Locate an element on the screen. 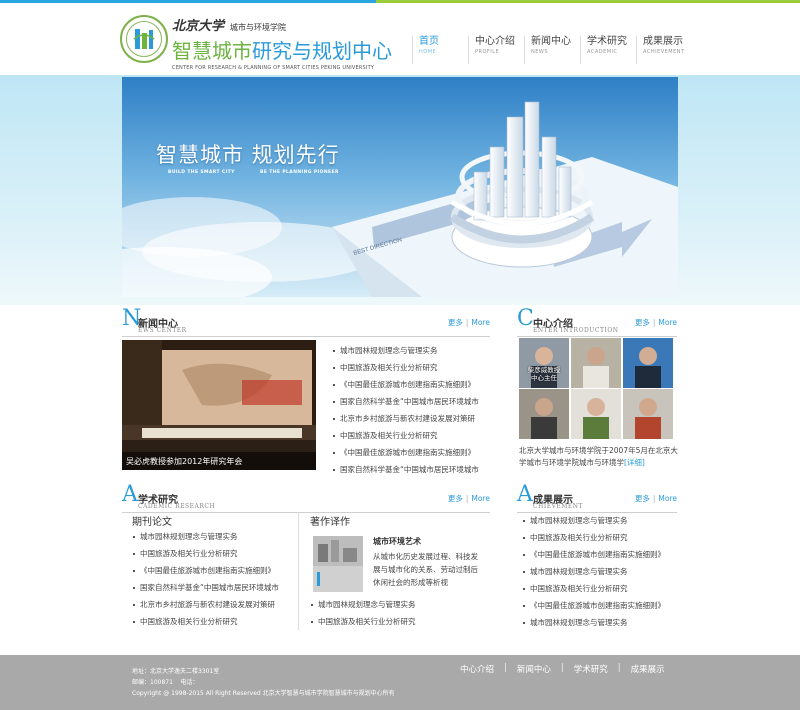 The image size is (800, 710). academic-section-header: A 学术研究 CADEMIC RESEARCH 更多 | More is located at coordinates (306, 498).